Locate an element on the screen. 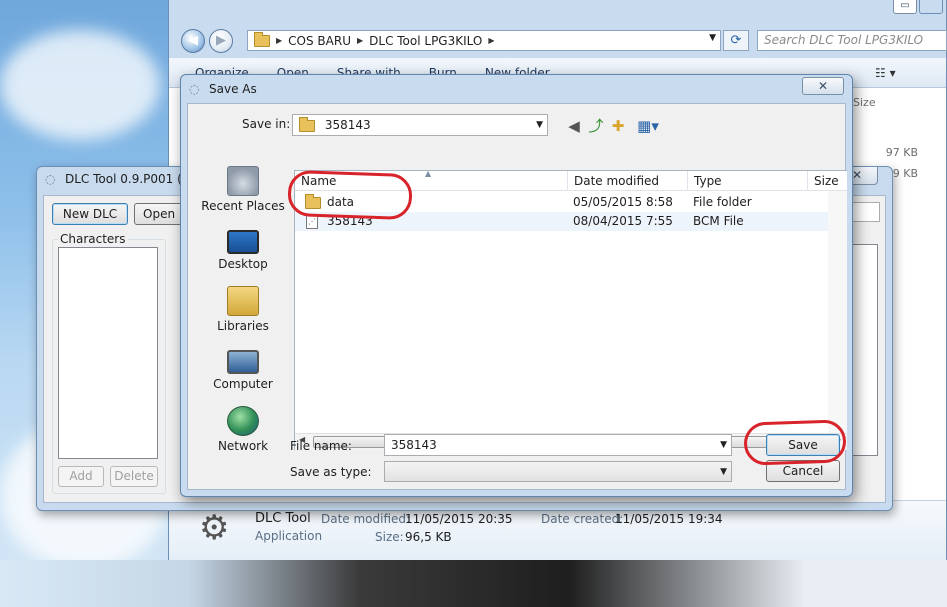 The height and width of the screenshot is (607, 947). file-type: BCM File is located at coordinates (718, 221).